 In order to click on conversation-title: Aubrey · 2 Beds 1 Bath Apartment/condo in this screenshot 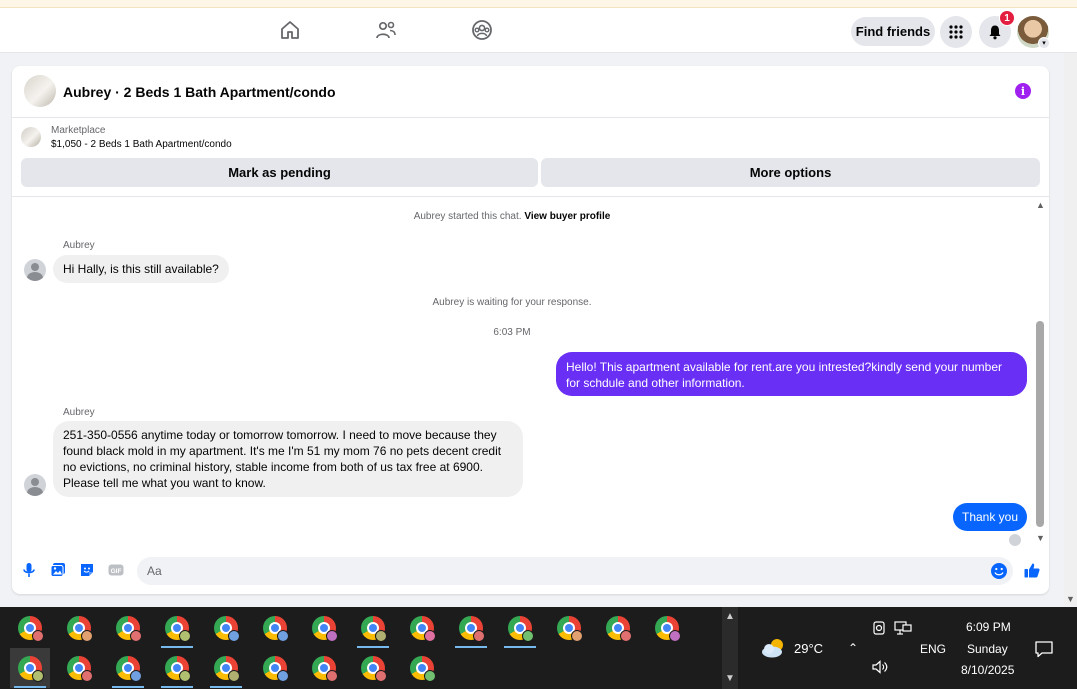, I will do `click(199, 92)`.